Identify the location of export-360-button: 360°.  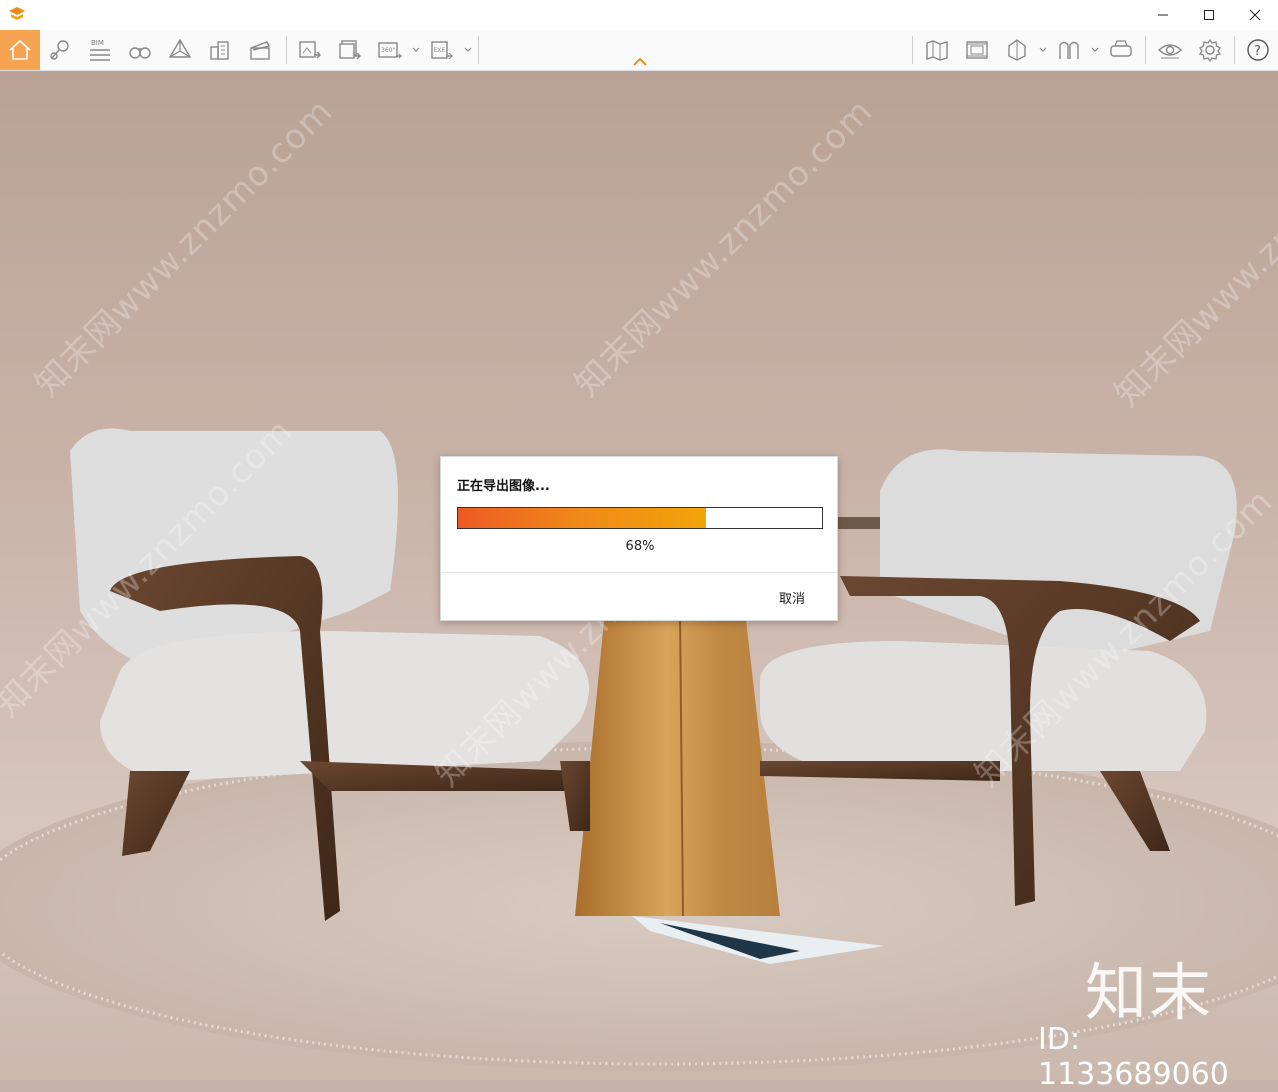
(390, 50).